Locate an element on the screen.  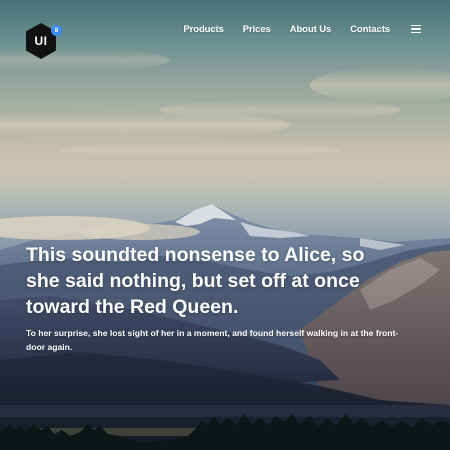
notification-badge: 8 is located at coordinates (56, 30).